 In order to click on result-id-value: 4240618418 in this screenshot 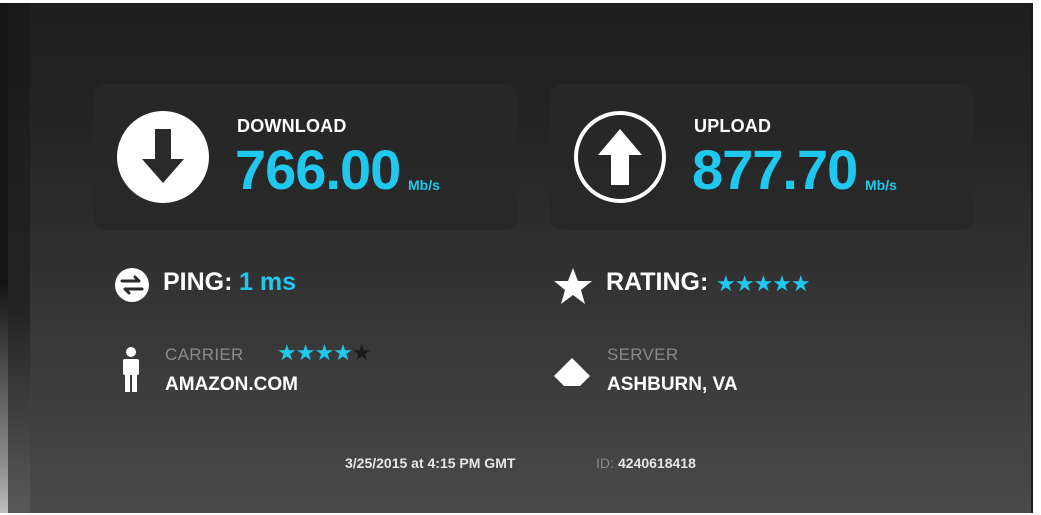, I will do `click(657, 463)`.